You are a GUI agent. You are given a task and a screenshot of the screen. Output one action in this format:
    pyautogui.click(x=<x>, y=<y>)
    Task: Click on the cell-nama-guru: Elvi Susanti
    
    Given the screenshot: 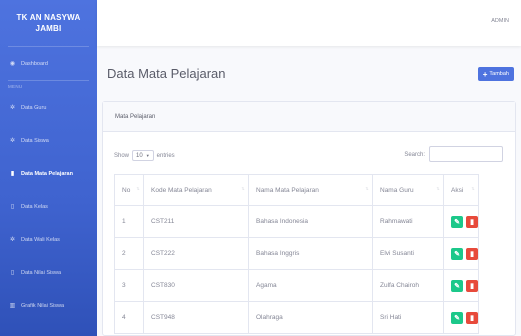 What is the action you would take?
    pyautogui.click(x=408, y=253)
    